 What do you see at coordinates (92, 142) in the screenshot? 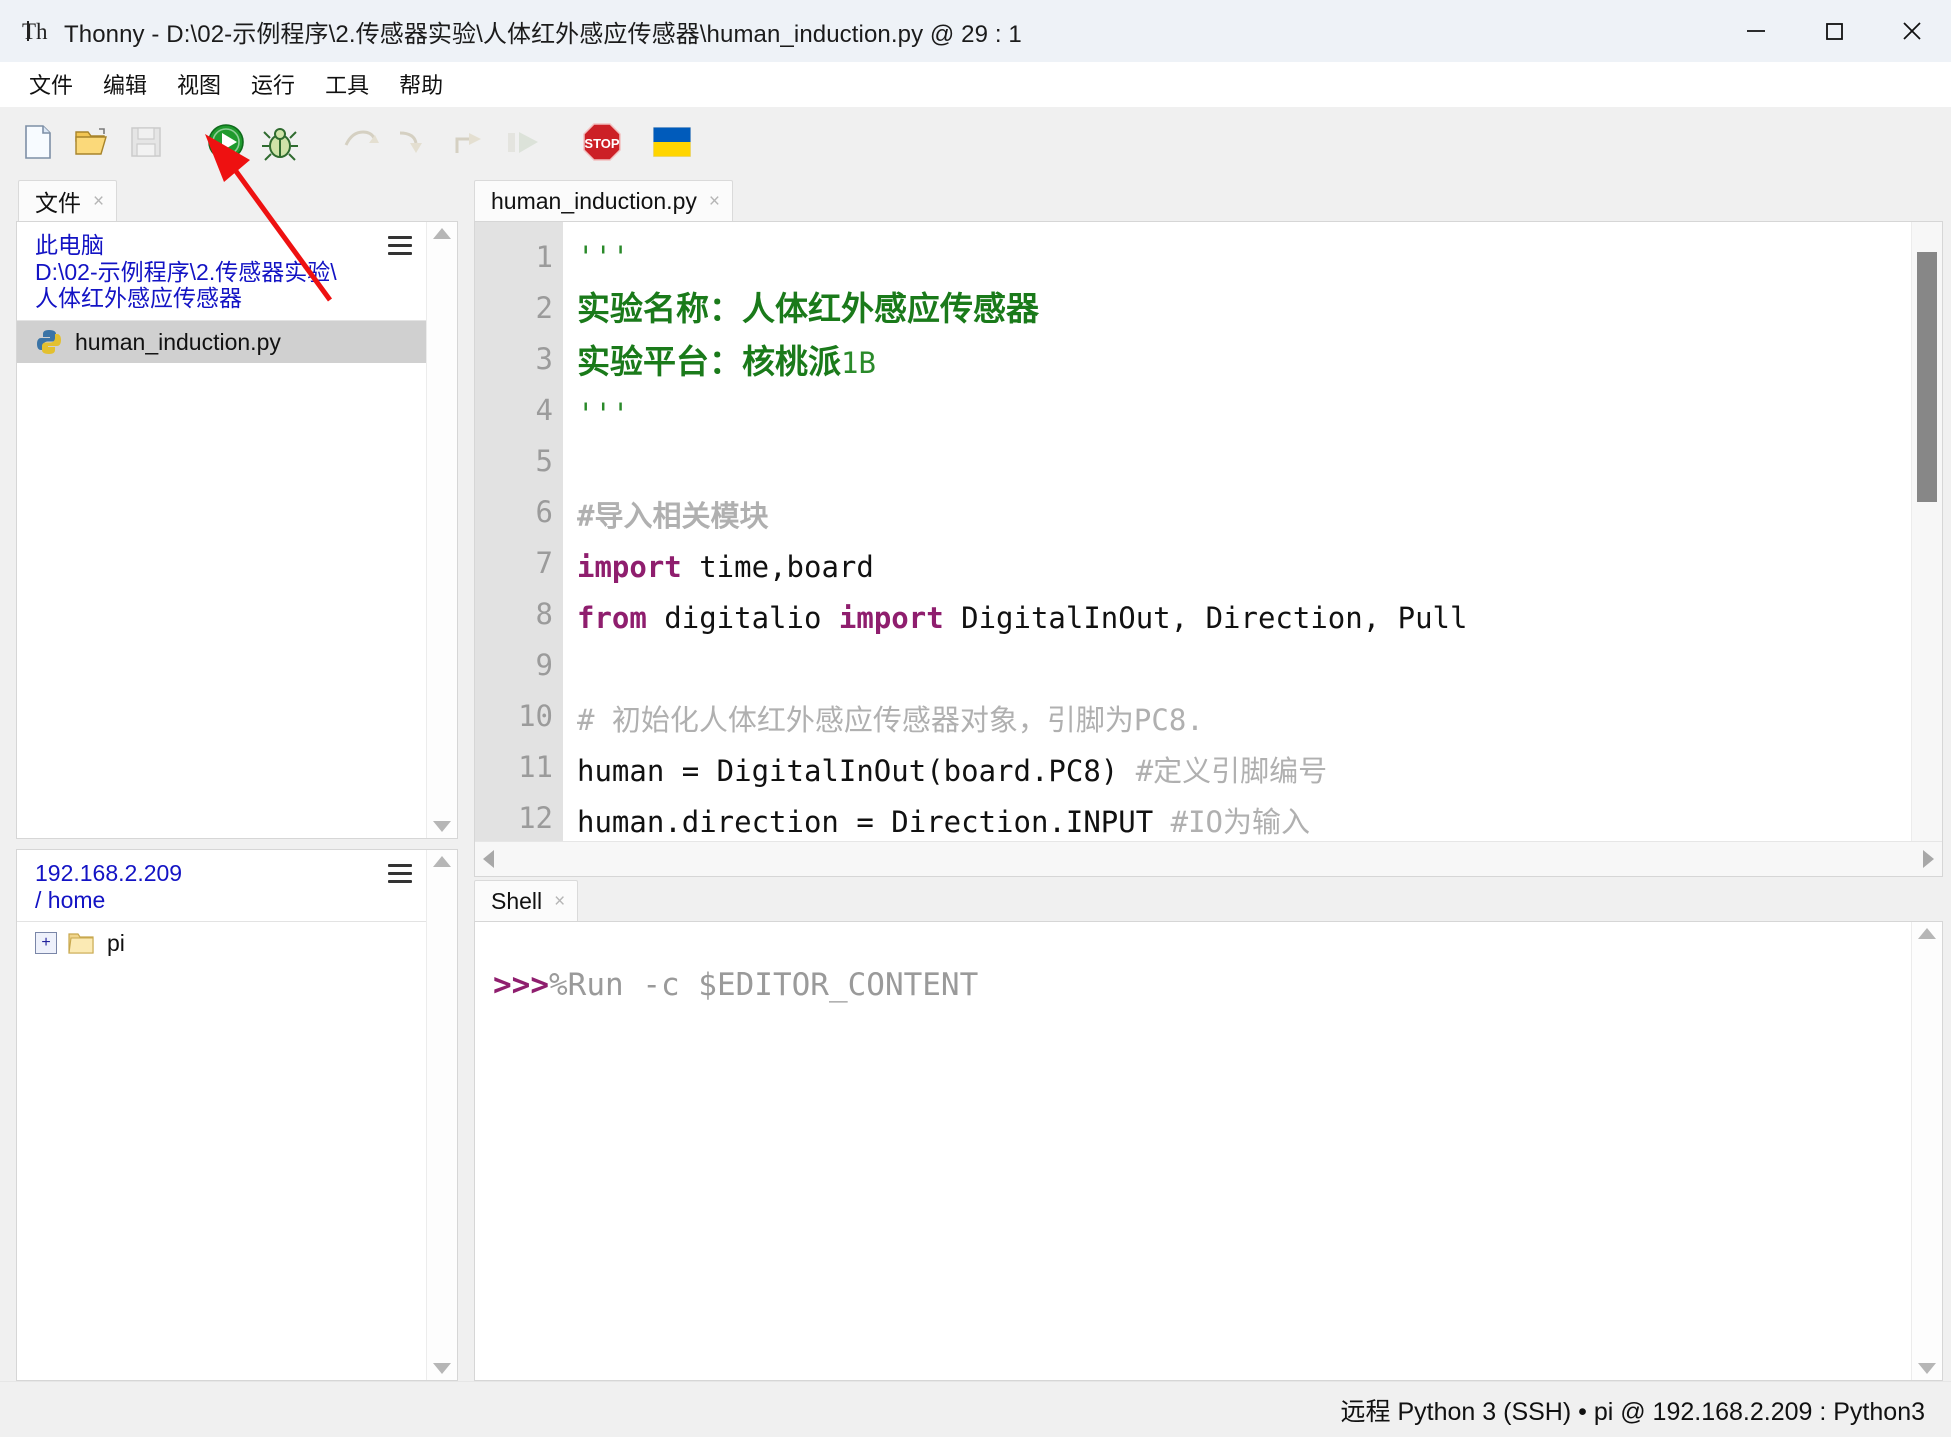
I see `open-file-button` at bounding box center [92, 142].